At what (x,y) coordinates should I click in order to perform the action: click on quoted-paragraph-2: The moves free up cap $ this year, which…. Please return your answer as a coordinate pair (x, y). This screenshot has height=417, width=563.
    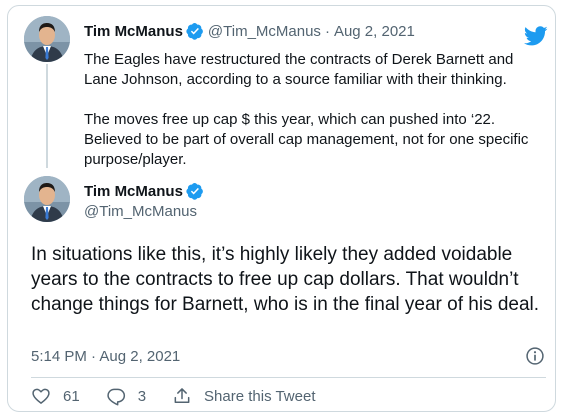
    Looking at the image, I should click on (306, 139).